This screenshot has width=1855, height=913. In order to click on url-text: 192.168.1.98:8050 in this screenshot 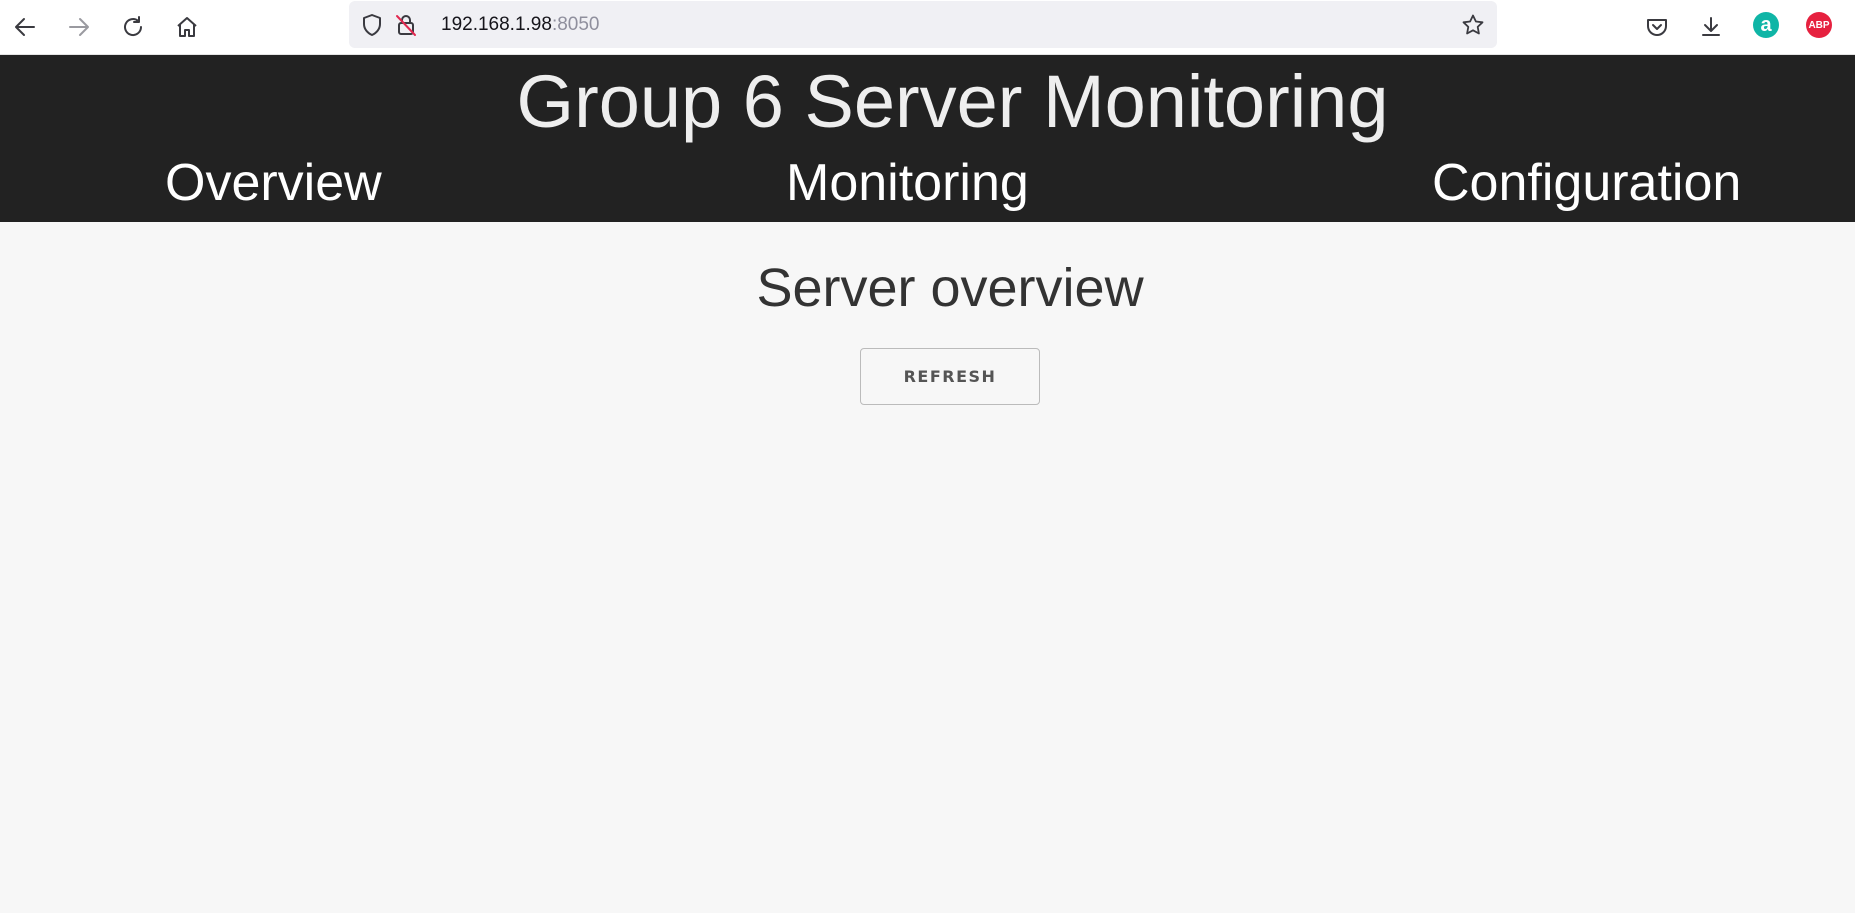, I will do `click(520, 25)`.